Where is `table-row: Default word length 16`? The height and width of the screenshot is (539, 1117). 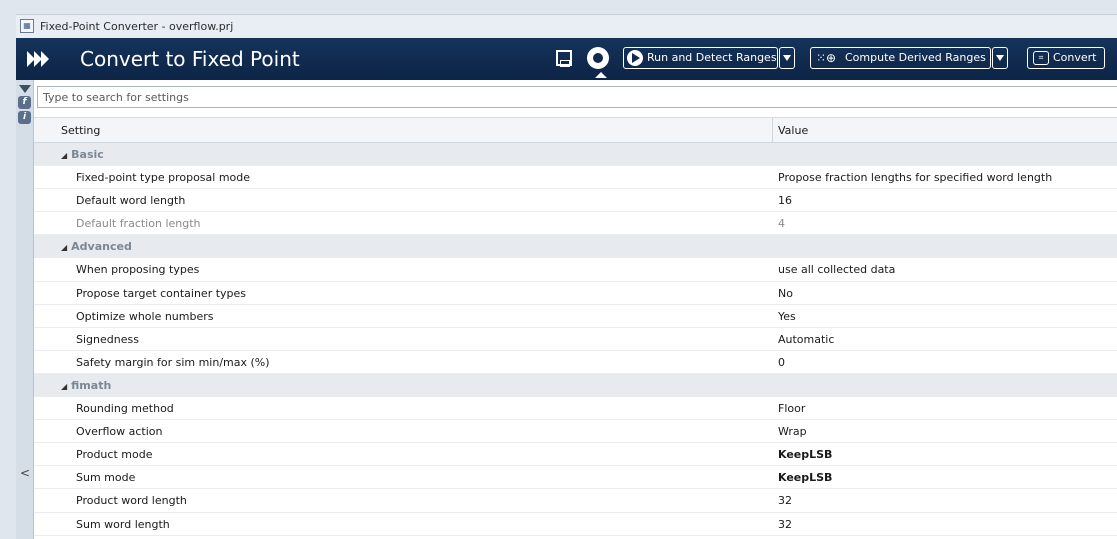
table-row: Default word length 16 is located at coordinates (575, 201).